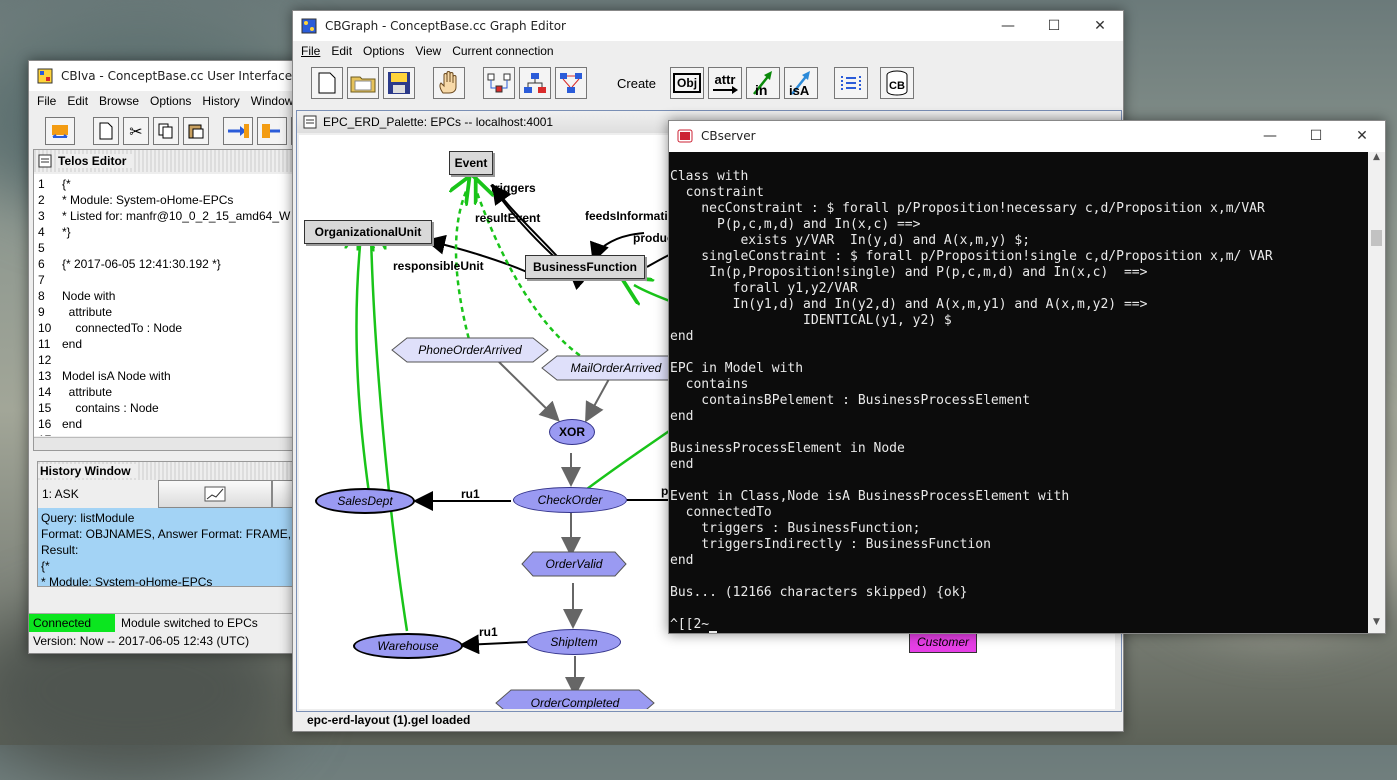 The height and width of the screenshot is (780, 1397). I want to click on console-line: Bus... (12166 characters skipped) {ok}, so click(819, 592).